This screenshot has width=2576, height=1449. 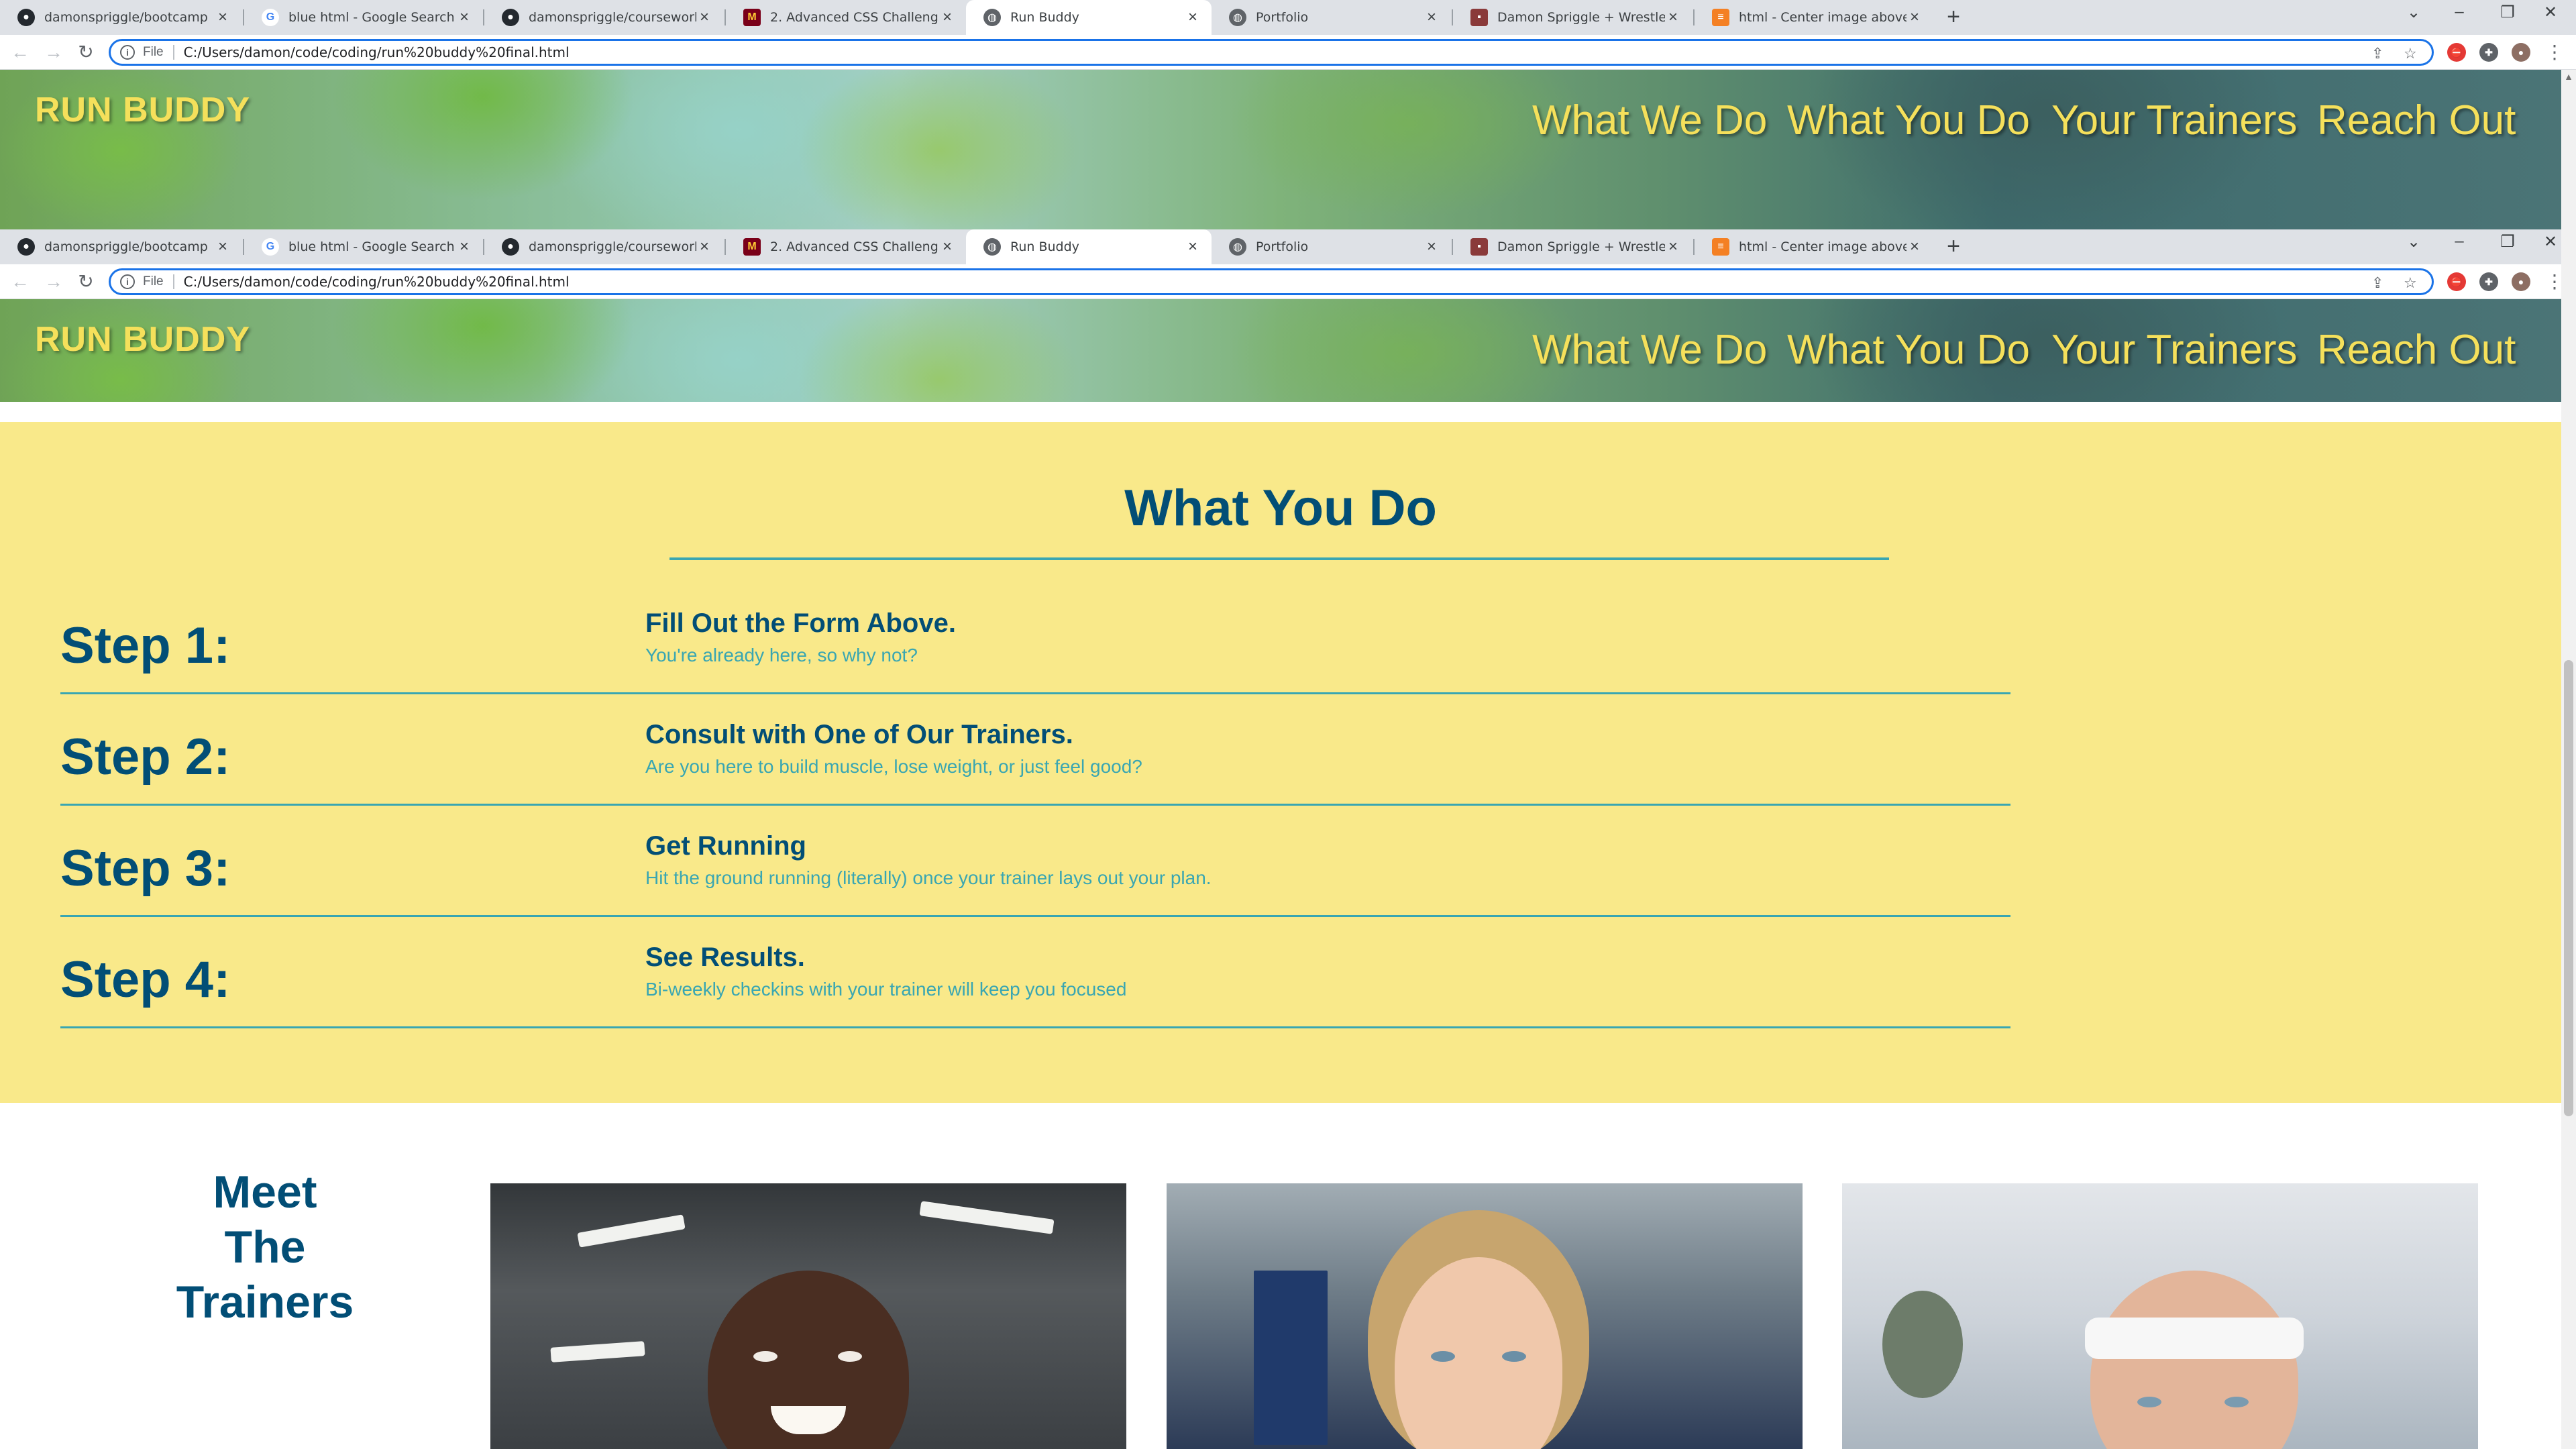 What do you see at coordinates (1479, 247) in the screenshot?
I see `photo-icon: ▪` at bounding box center [1479, 247].